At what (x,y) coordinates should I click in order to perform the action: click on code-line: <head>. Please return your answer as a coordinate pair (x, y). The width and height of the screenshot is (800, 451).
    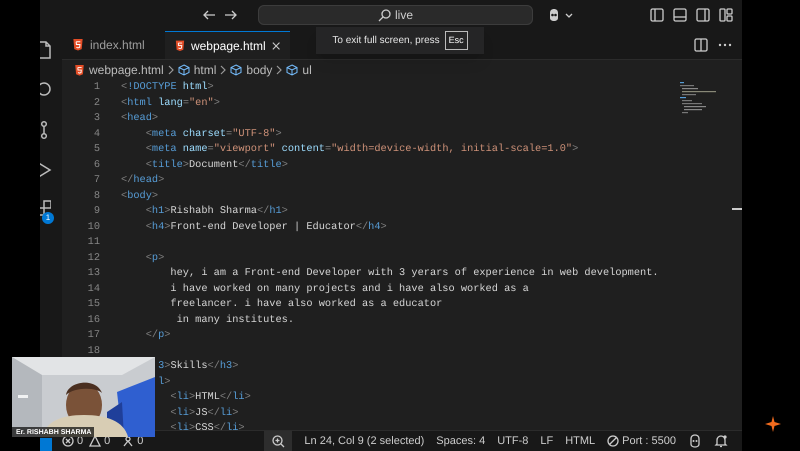
    Looking at the image, I should click on (139, 118).